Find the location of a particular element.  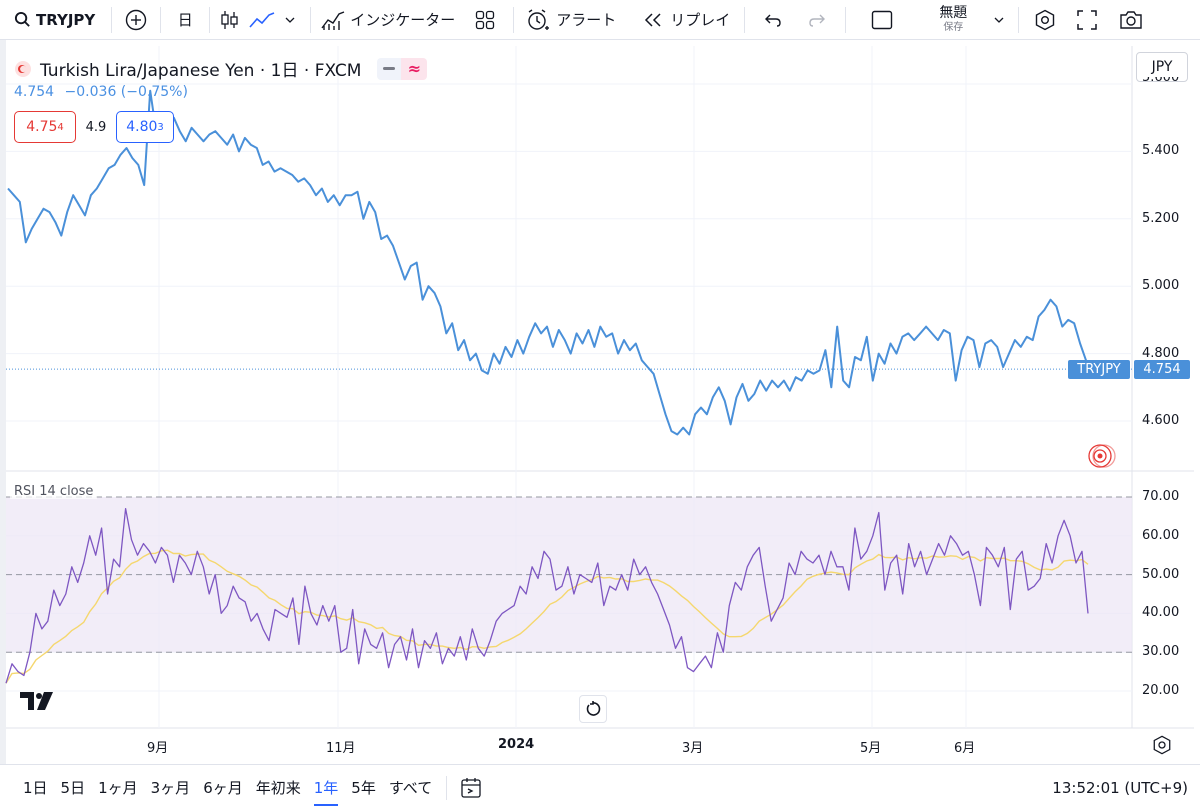

buy-price-superscript: 3 is located at coordinates (160, 127).